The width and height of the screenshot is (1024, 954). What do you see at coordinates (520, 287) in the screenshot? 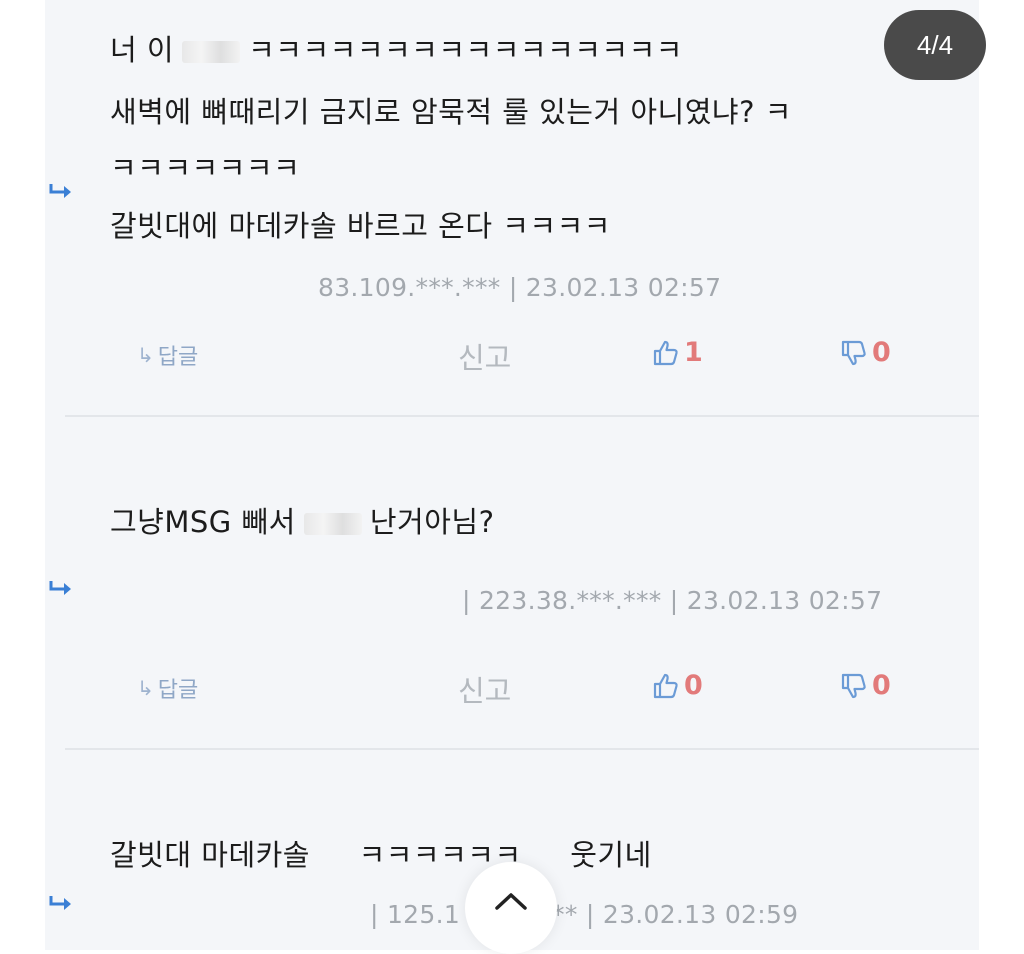
I see `comment-meta: 83.109.***.*** | 23.02.13 02:57` at bounding box center [520, 287].